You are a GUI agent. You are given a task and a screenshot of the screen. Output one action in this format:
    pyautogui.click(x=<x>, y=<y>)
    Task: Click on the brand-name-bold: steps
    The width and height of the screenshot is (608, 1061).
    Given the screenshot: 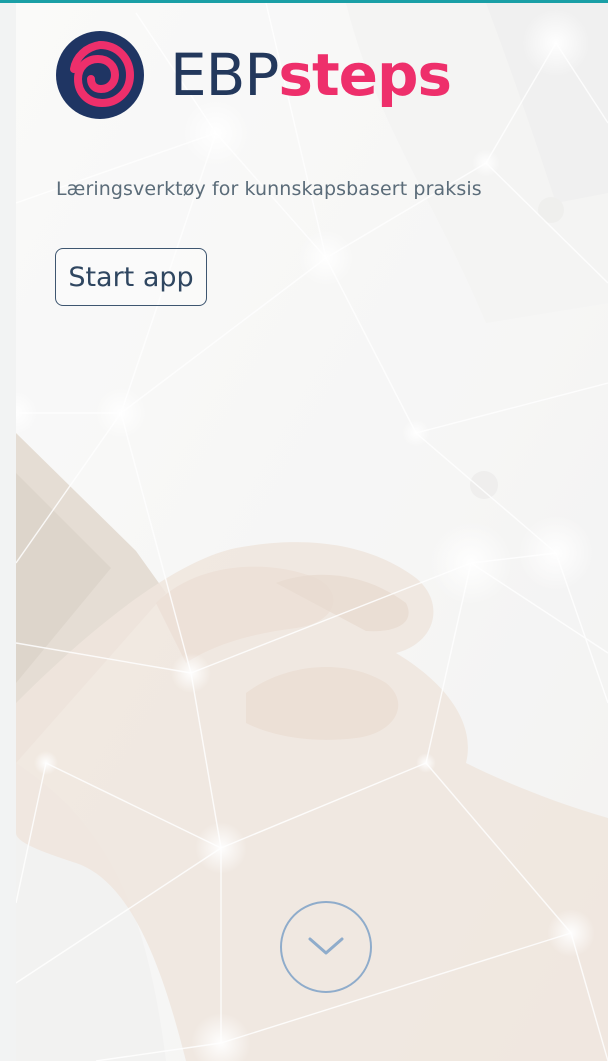 What is the action you would take?
    pyautogui.click(x=365, y=75)
    